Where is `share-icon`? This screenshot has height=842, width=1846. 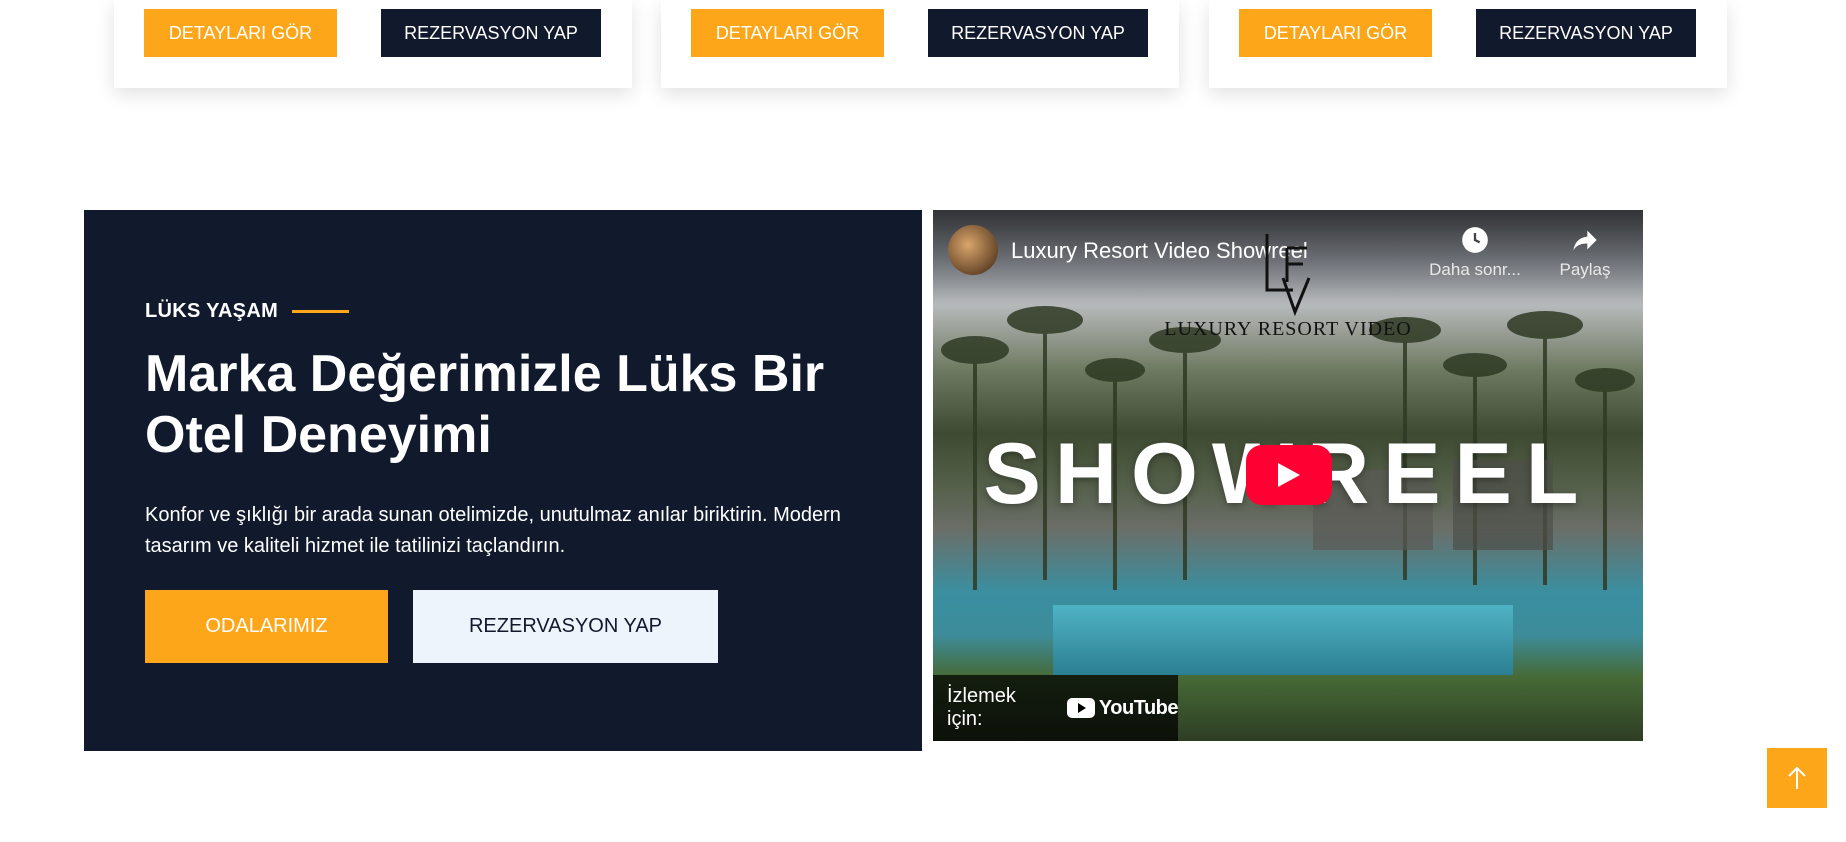
share-icon is located at coordinates (1585, 240).